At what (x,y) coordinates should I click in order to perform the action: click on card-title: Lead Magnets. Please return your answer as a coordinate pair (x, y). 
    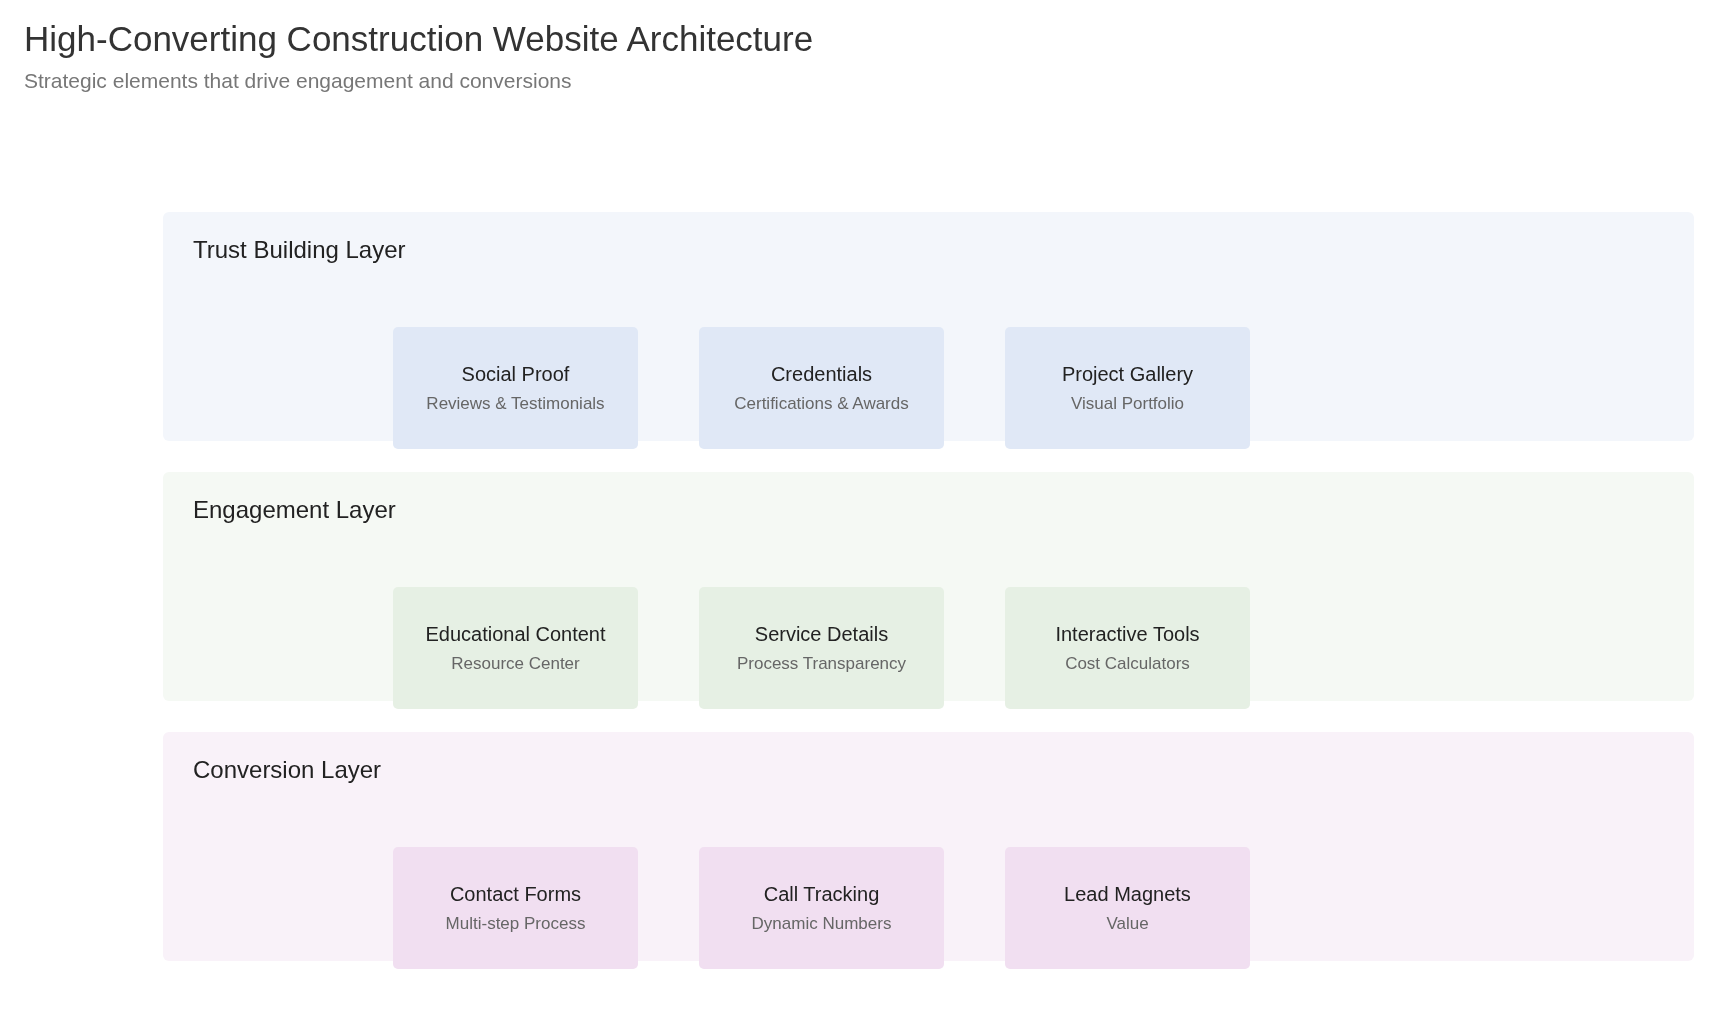
    Looking at the image, I should click on (1127, 894).